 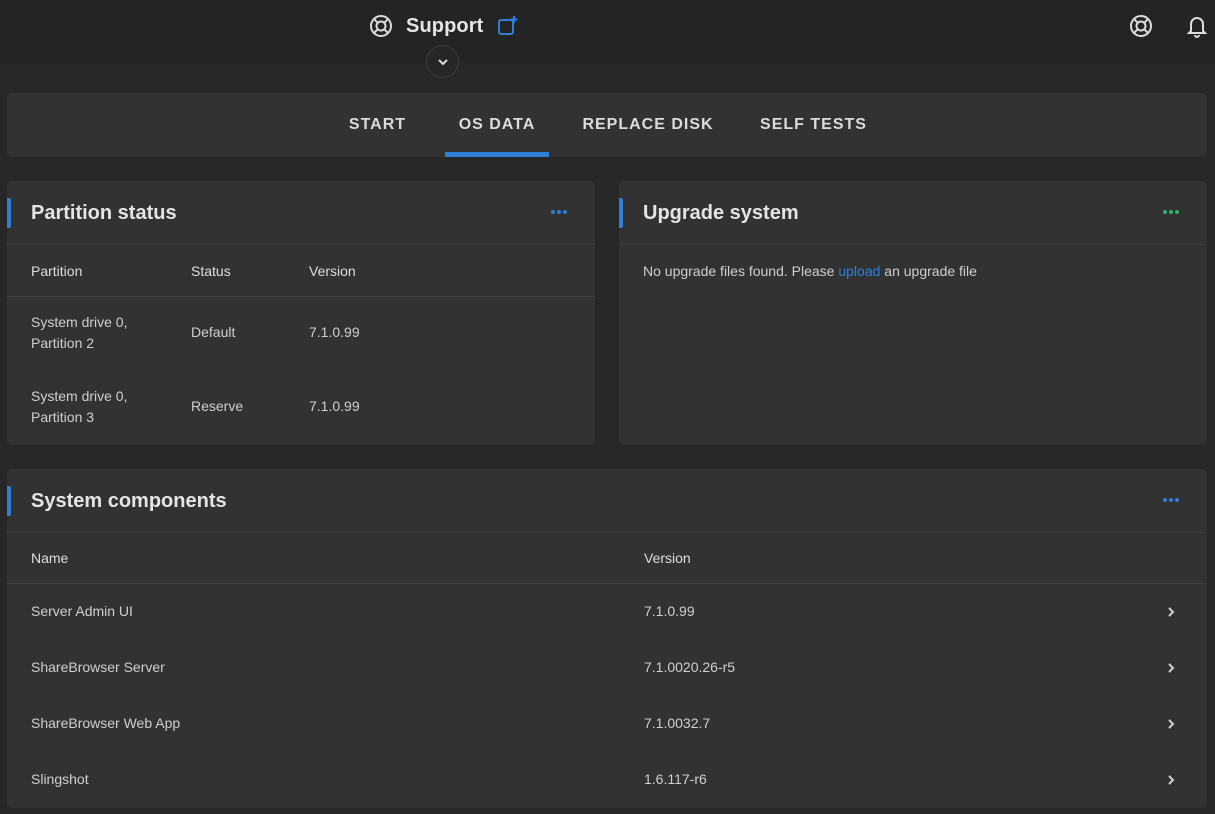 I want to click on tab-os-data: OS DATA, so click(x=497, y=125).